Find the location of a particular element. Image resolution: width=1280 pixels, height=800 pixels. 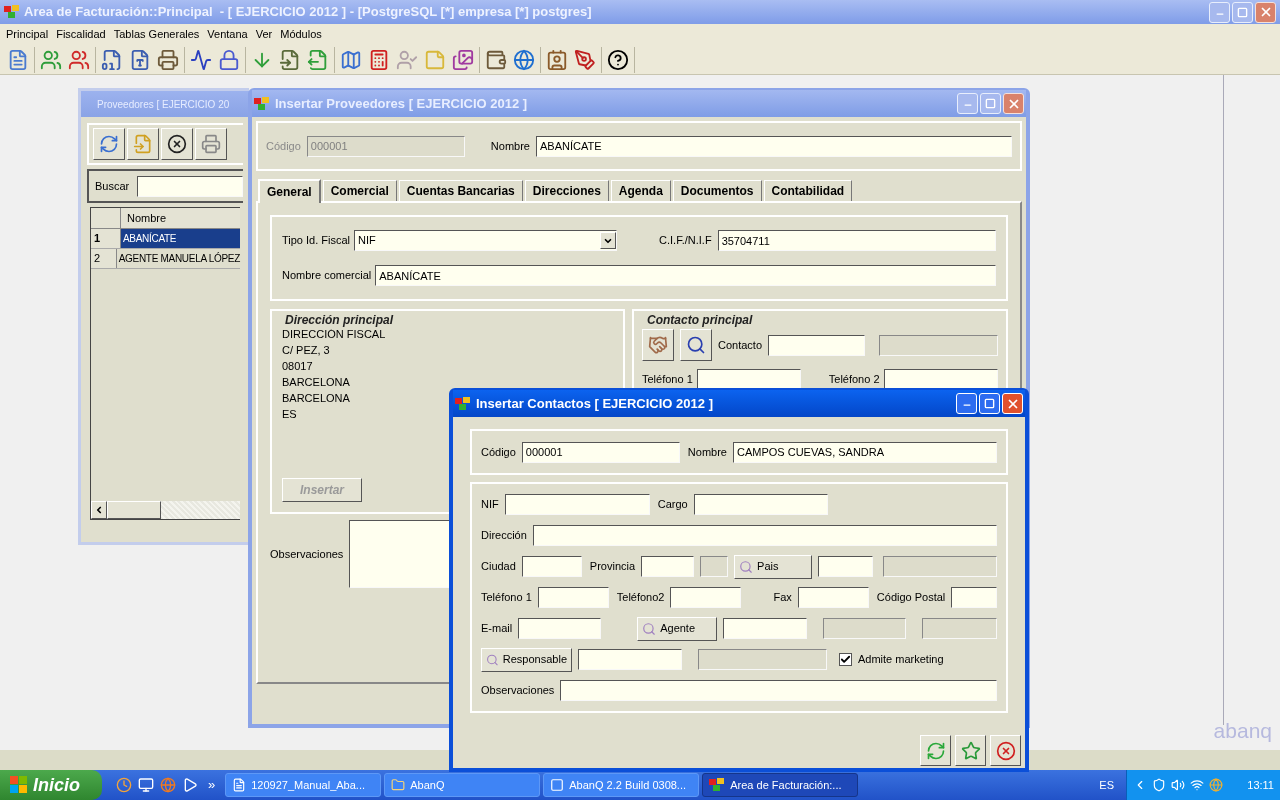

folder-icon is located at coordinates (398, 785).